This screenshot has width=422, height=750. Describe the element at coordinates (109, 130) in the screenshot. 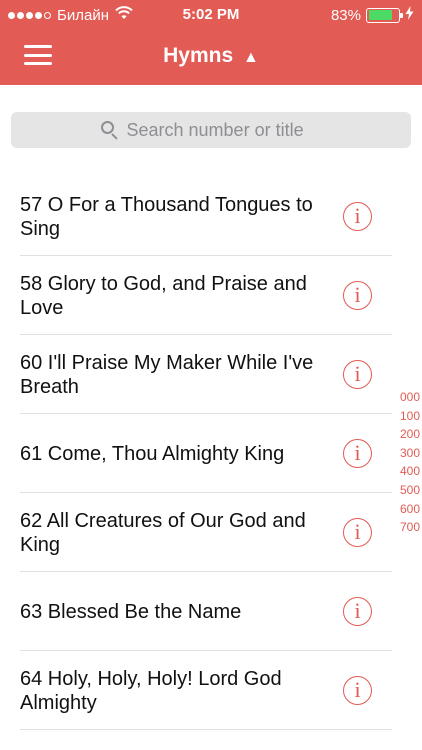

I see `search-icon` at that location.